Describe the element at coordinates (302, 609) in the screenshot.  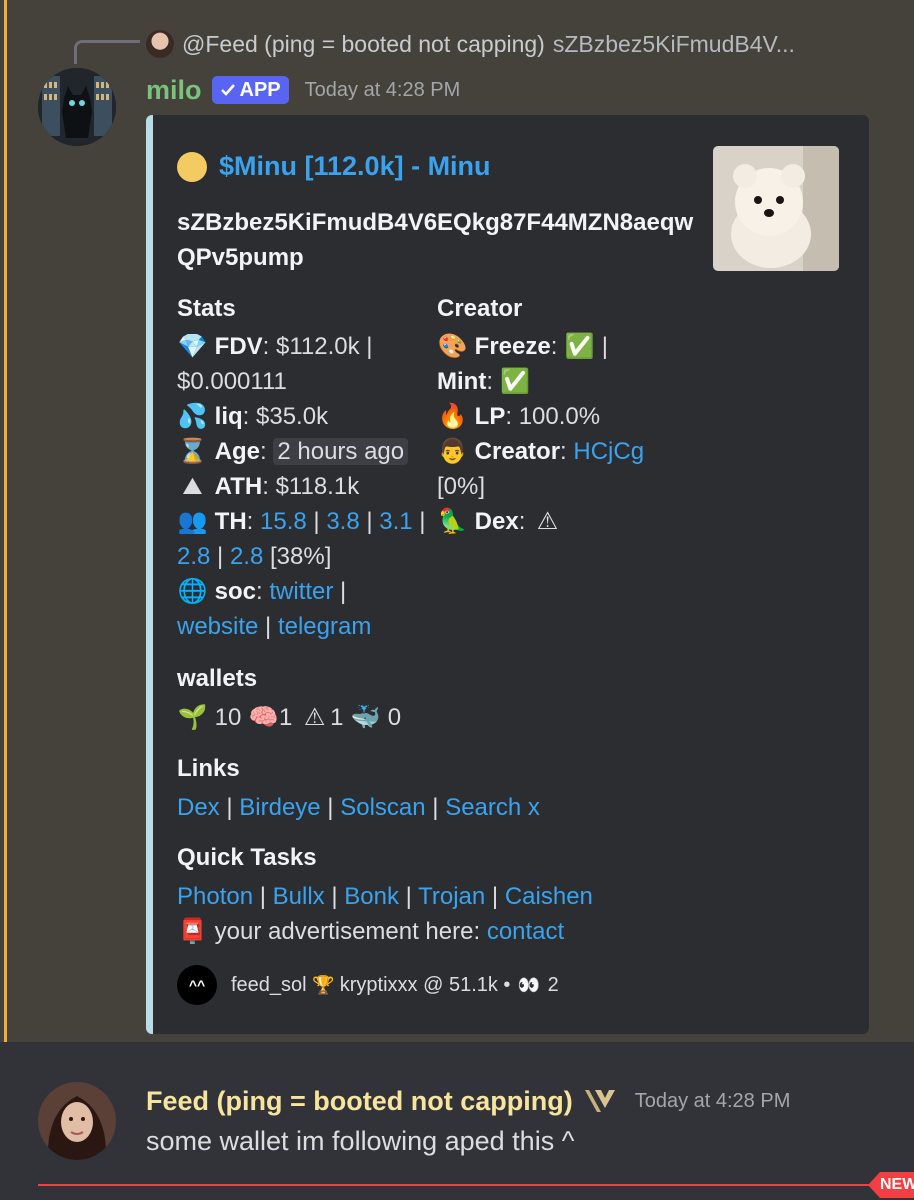
I see `soc-row: 🌐 soc: twitter | website | telegram` at that location.